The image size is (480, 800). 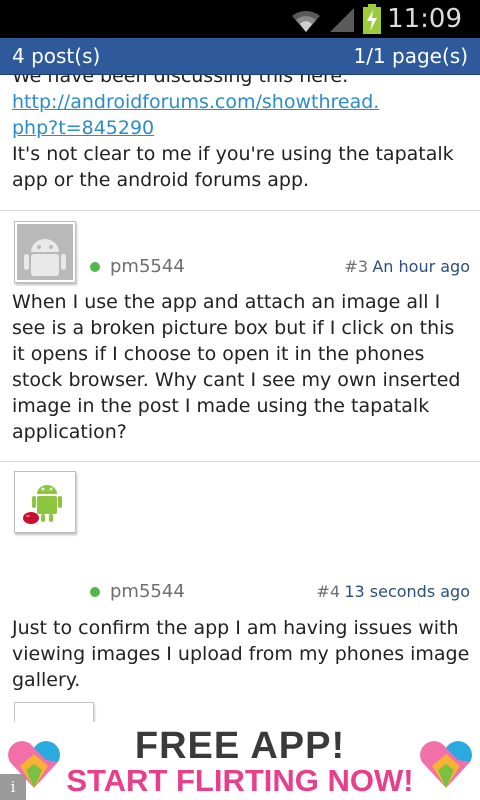 I want to click on ad-info-icon: i, so click(x=13, y=787).